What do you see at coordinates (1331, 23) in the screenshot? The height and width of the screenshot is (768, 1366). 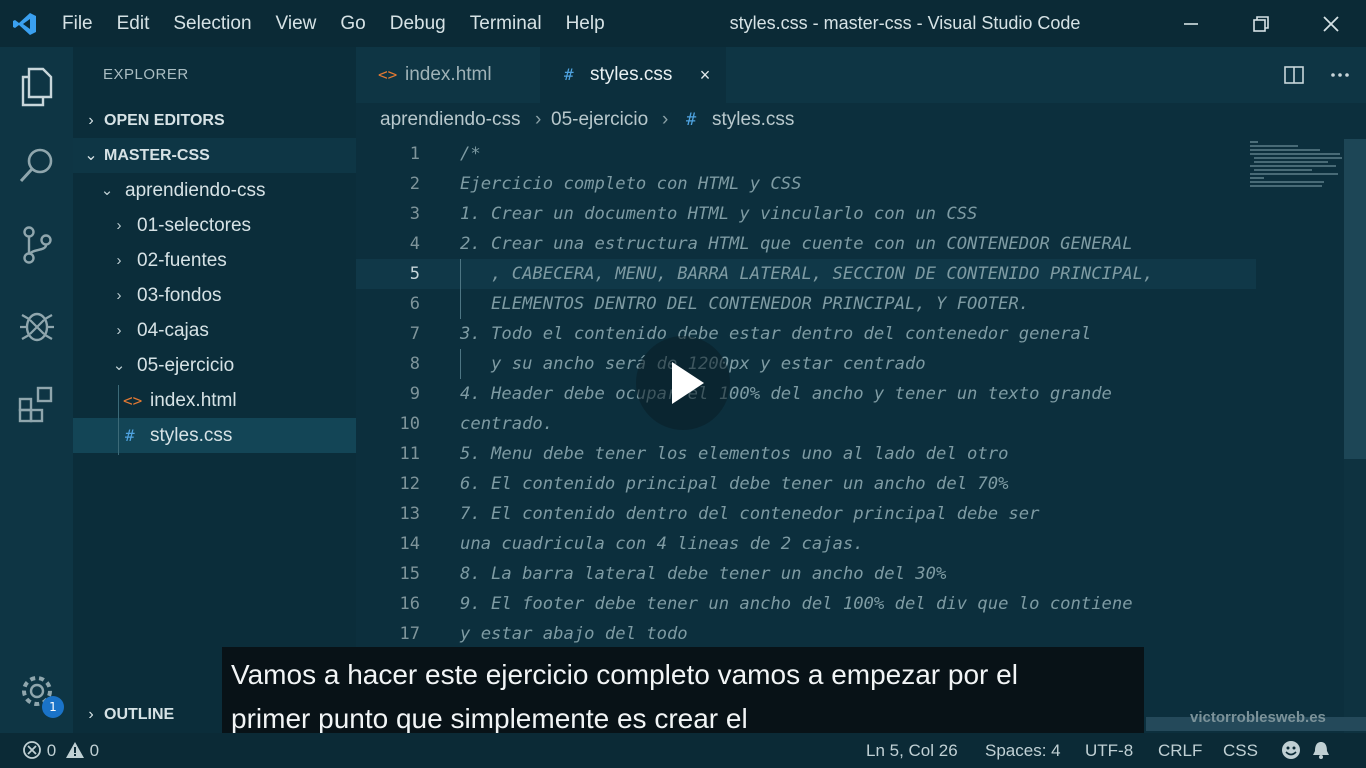 I see `close-icon` at bounding box center [1331, 23].